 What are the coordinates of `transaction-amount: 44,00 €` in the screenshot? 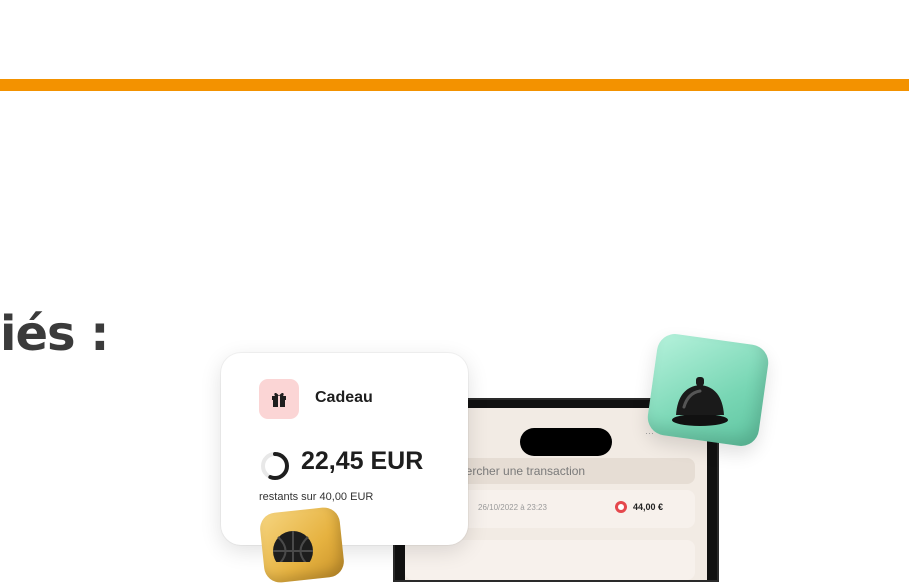 It's located at (648, 507).